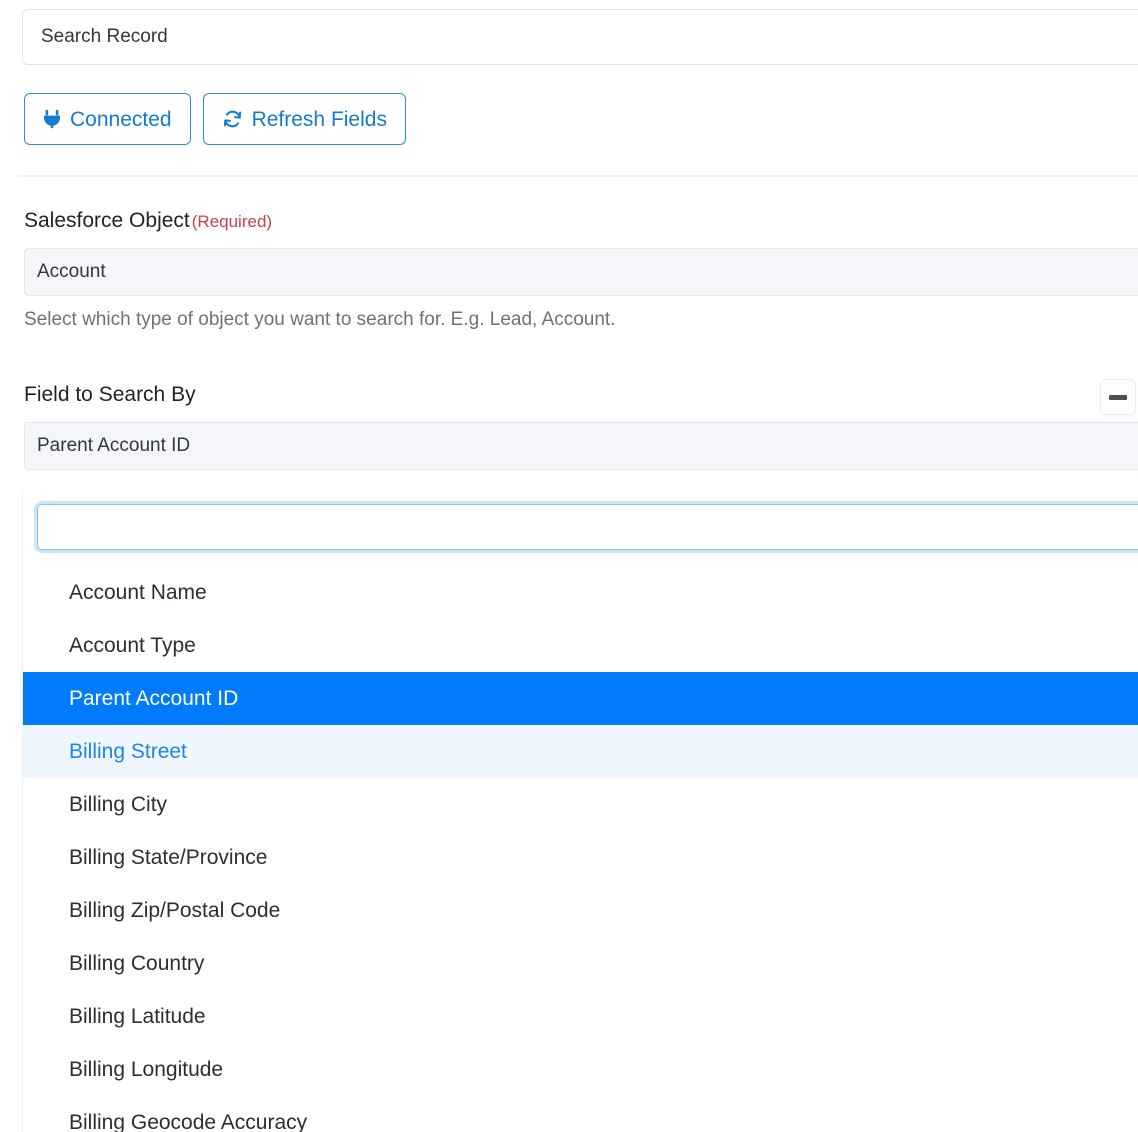 Image resolution: width=1138 pixels, height=1132 pixels. I want to click on field-to-search-by-group: Field to Search By Parent Account ID, so click(569, 426).